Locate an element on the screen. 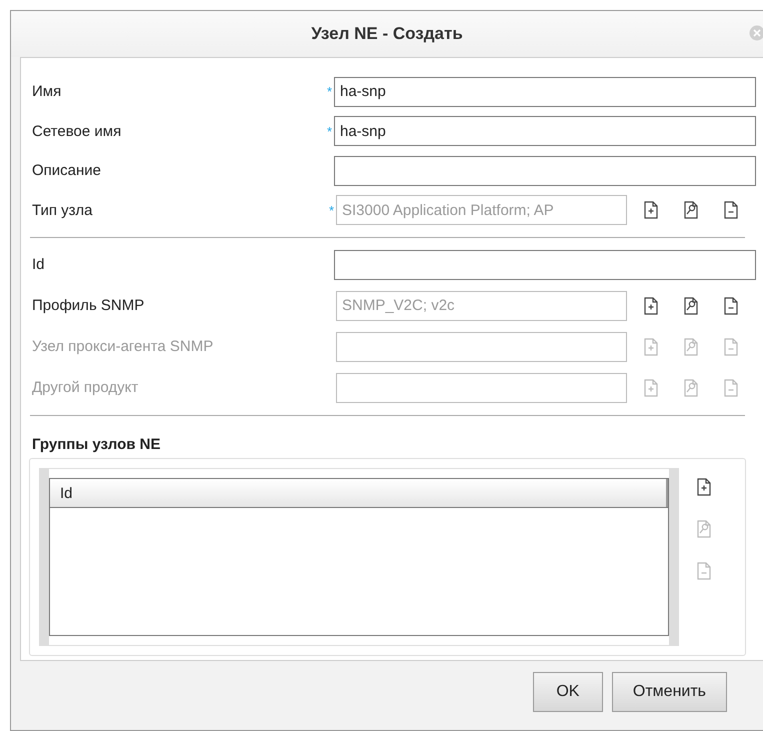 The image size is (763, 731). field-label: Сетевое имя is located at coordinates (77, 131).